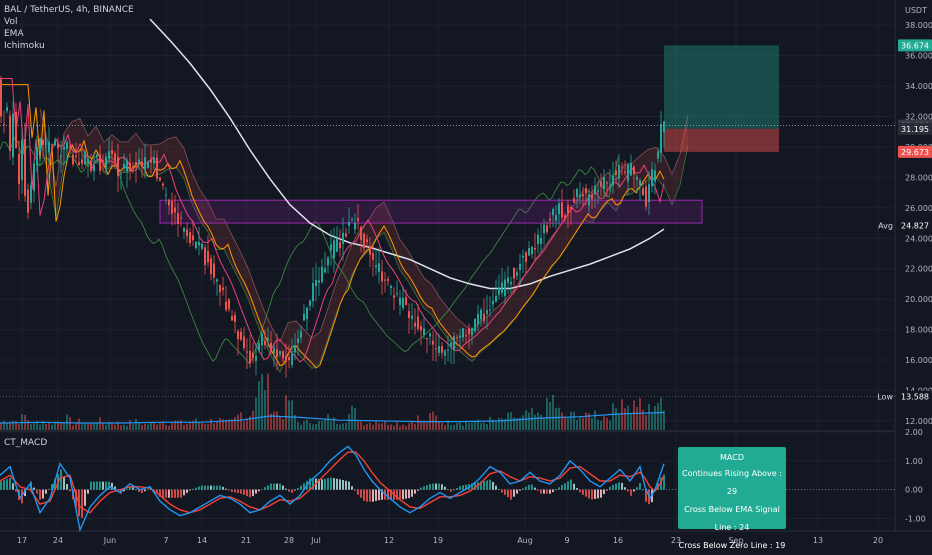 The height and width of the screenshot is (555, 932). I want to click on ema-indicator-label: EMA, so click(69, 34).